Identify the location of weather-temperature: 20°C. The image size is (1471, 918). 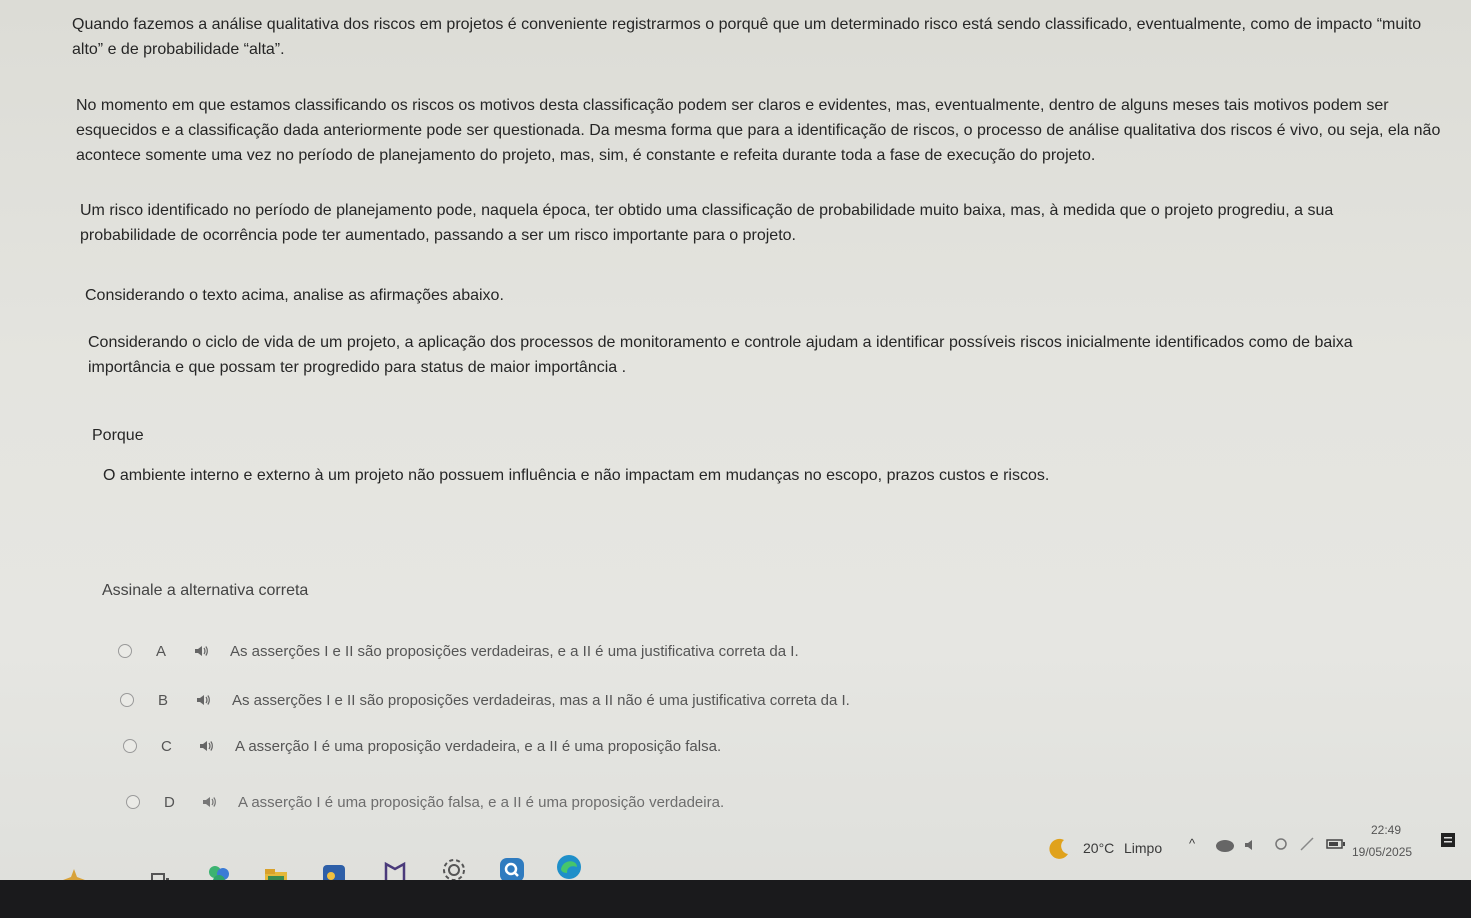
(1098, 848).